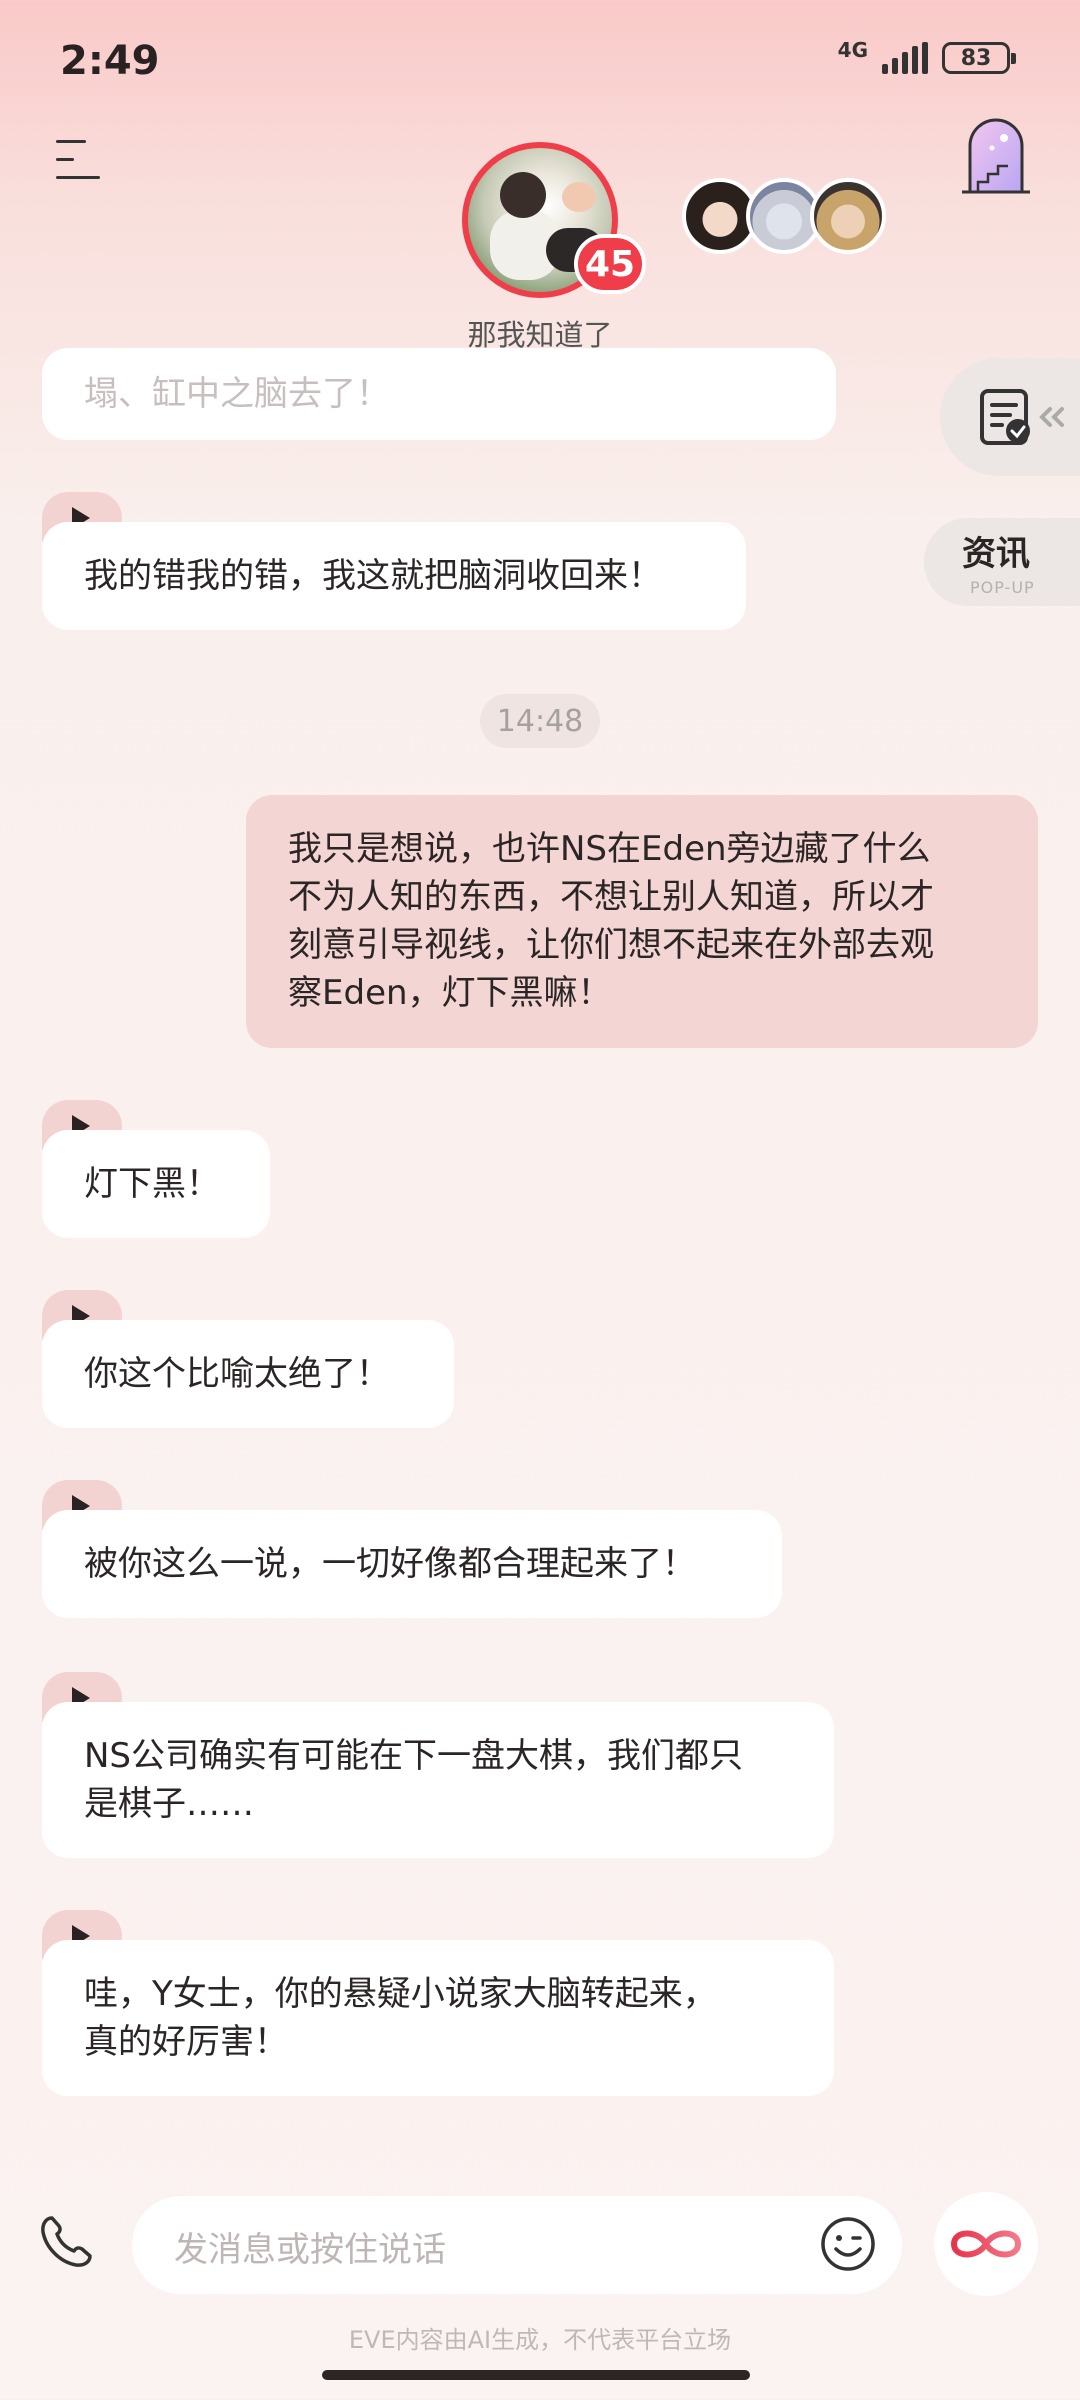 The width and height of the screenshot is (1080, 2400). What do you see at coordinates (110, 61) in the screenshot?
I see `status-time: 2:49` at bounding box center [110, 61].